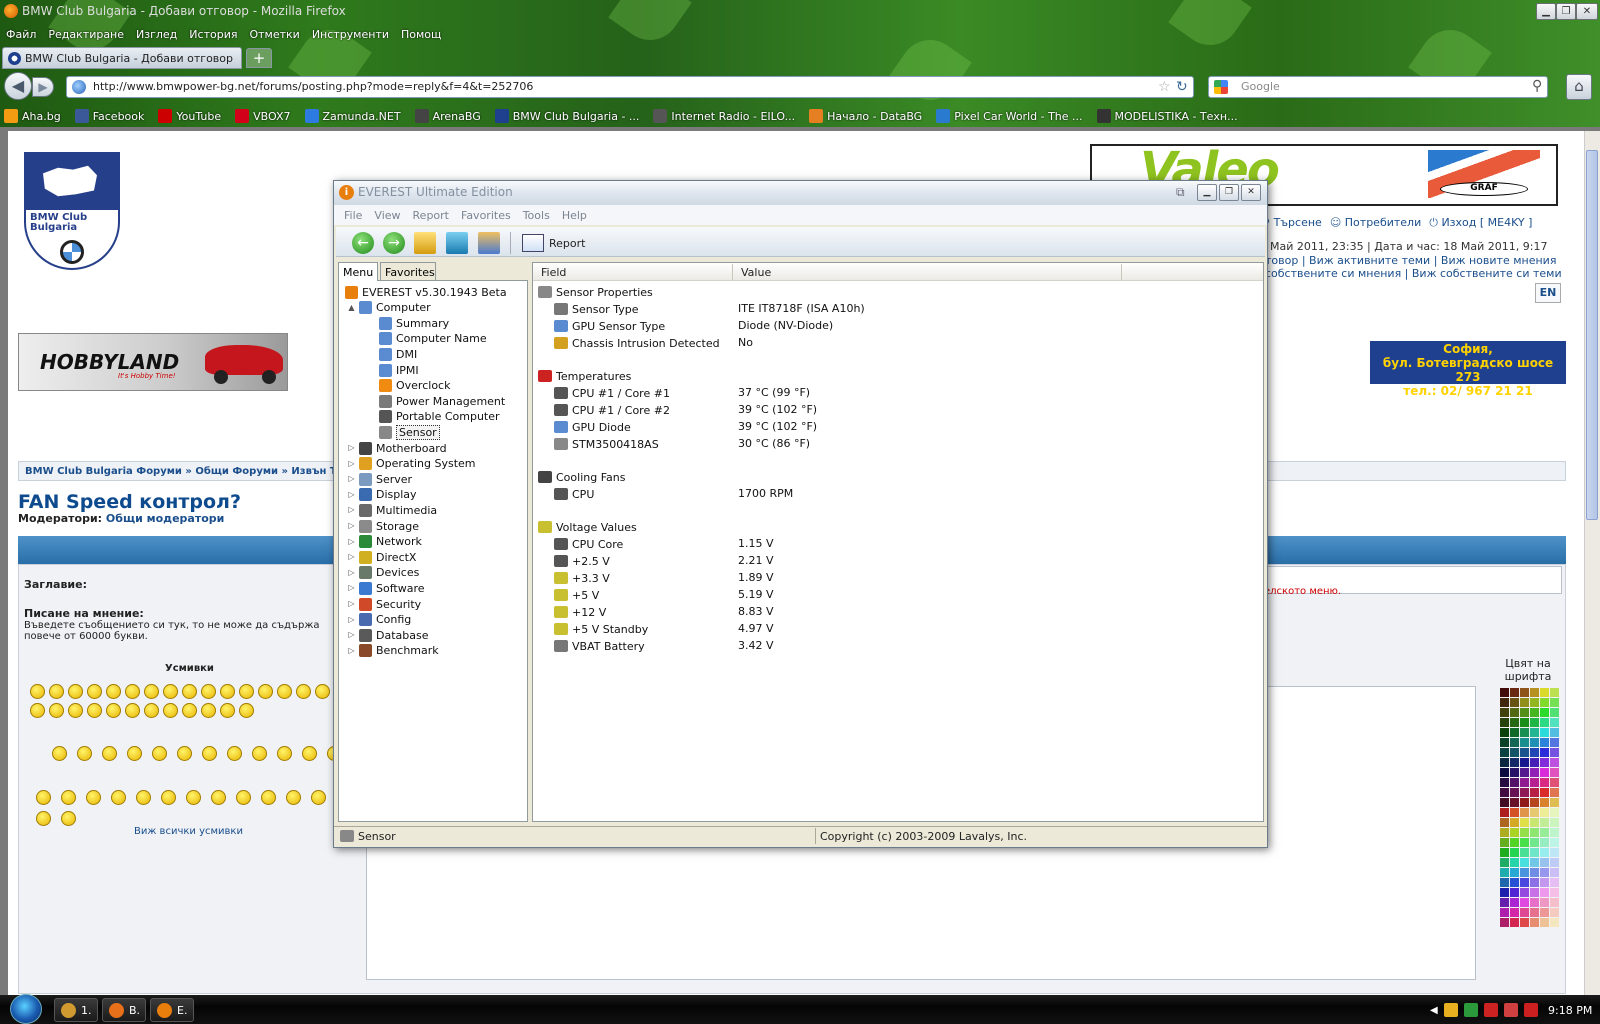 The height and width of the screenshot is (1024, 1600). What do you see at coordinates (421, 34) in the screenshot?
I see `browser-menu-6: Помощ` at bounding box center [421, 34].